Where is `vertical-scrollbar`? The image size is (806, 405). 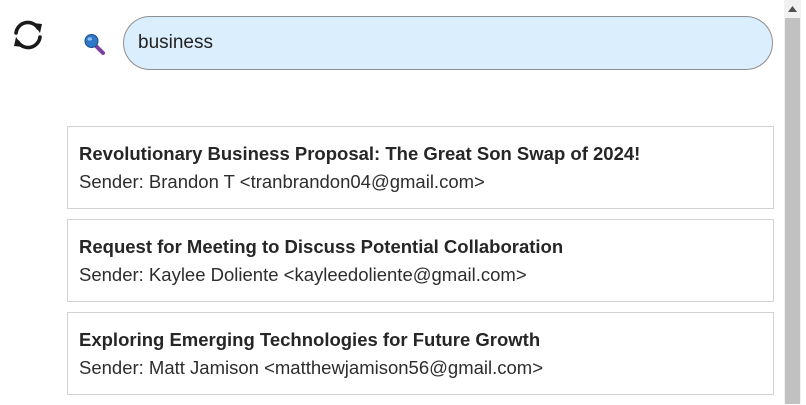
vertical-scrollbar is located at coordinates (792, 202).